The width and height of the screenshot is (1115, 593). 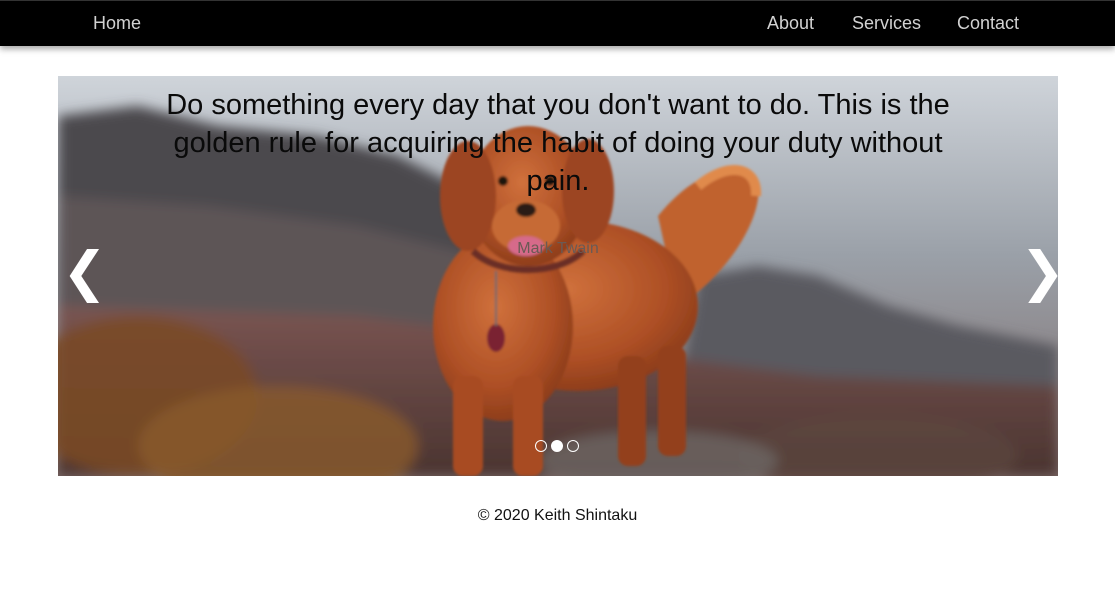 I want to click on footer-copyright: © 2020 Keith Shintaku, so click(x=557, y=515).